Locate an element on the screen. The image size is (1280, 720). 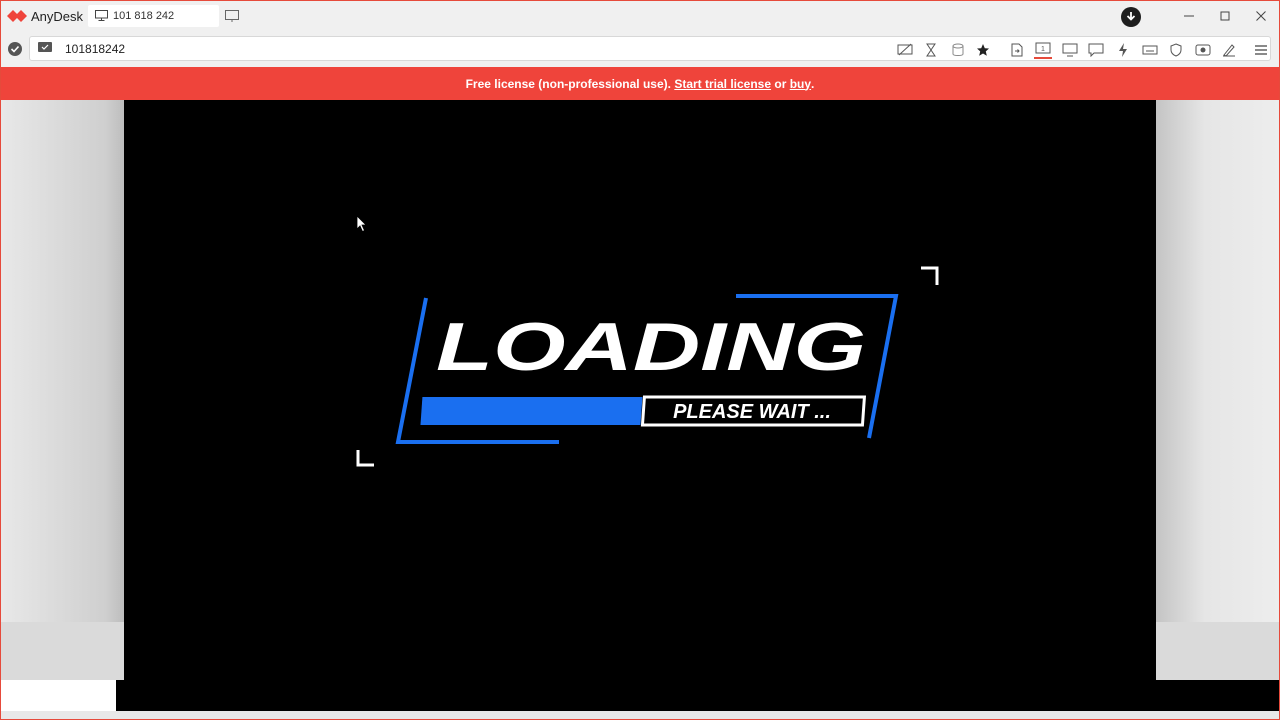
monitor-icon is located at coordinates (101, 15).